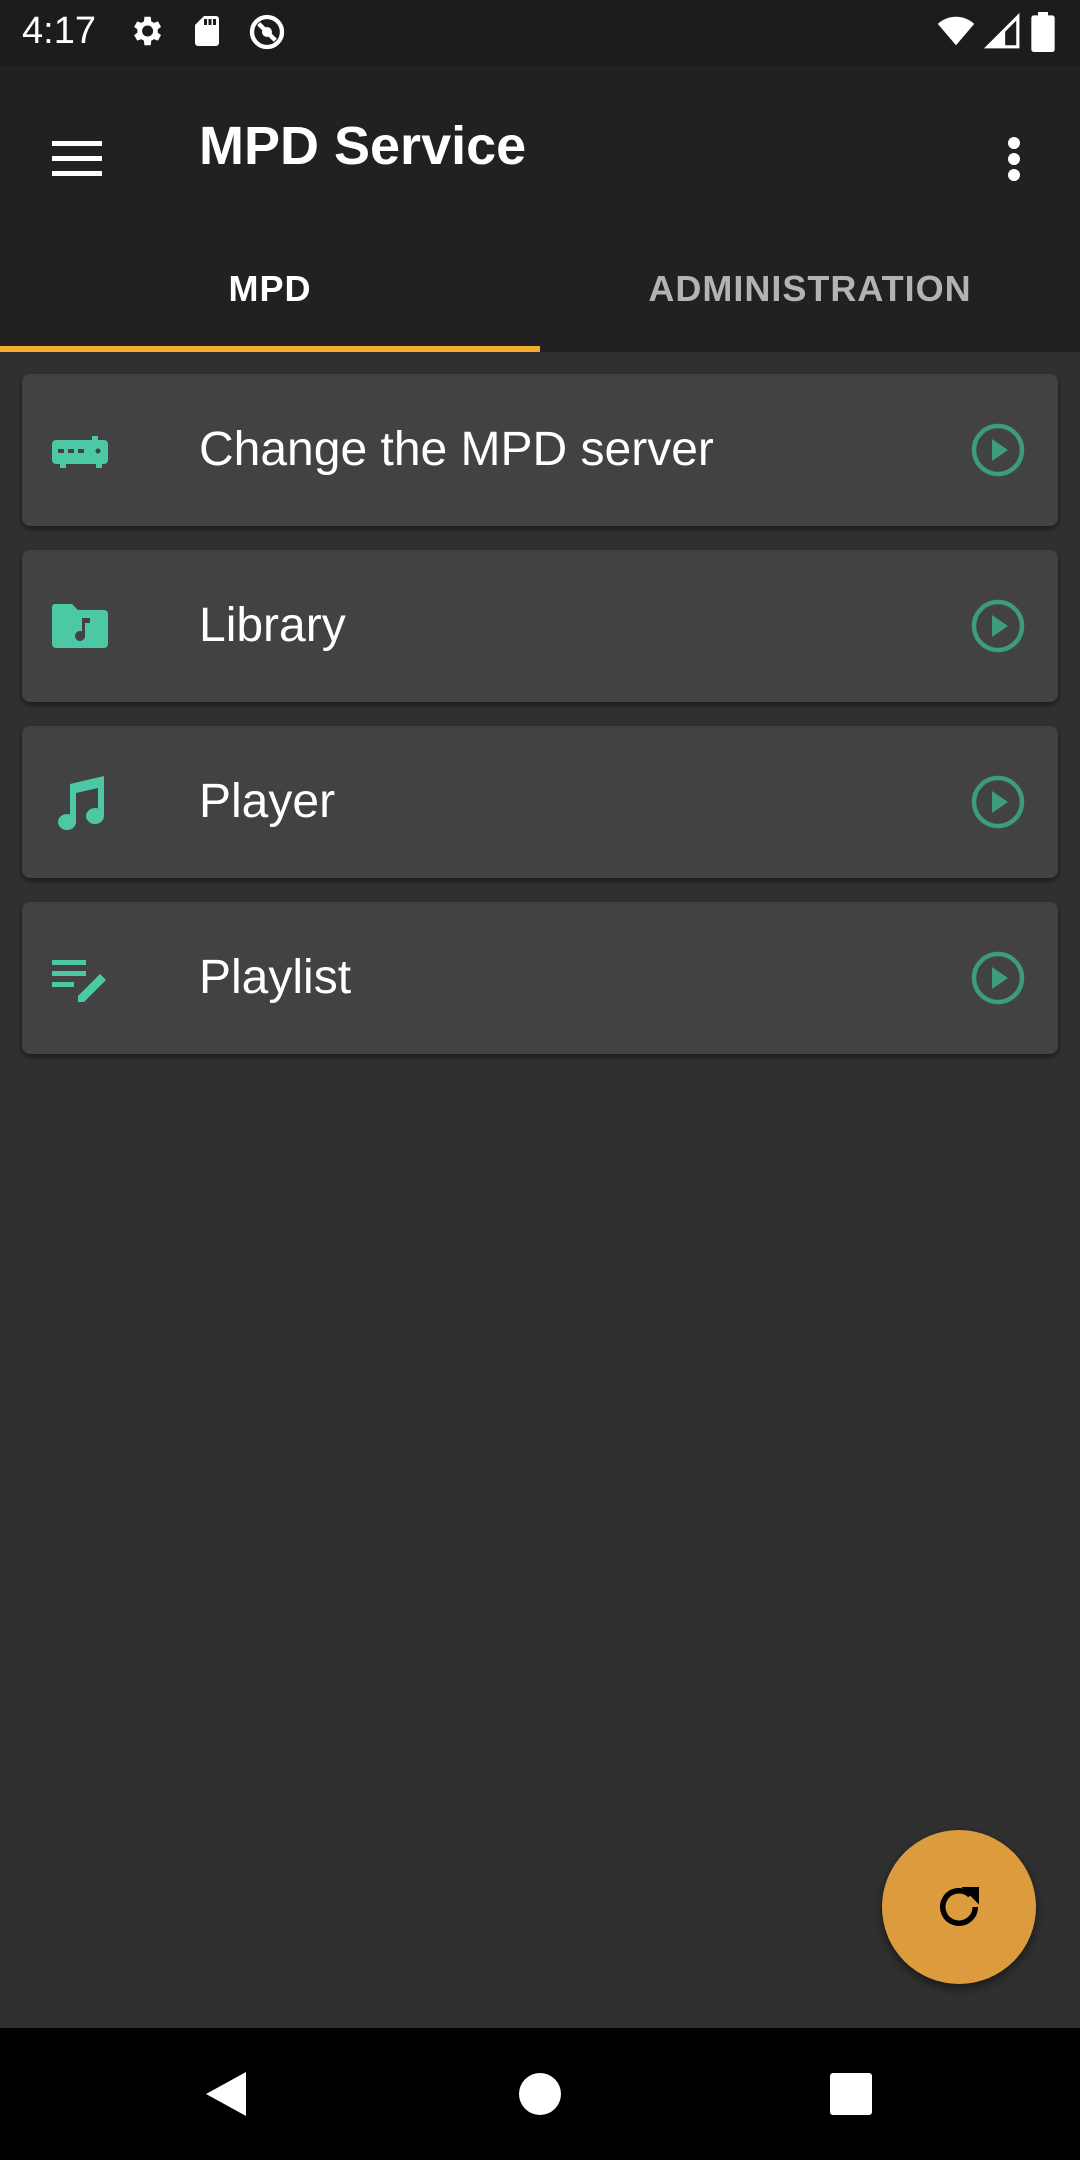 This screenshot has height=2160, width=1080. I want to click on status-bar: 4:17, so click(540, 33).